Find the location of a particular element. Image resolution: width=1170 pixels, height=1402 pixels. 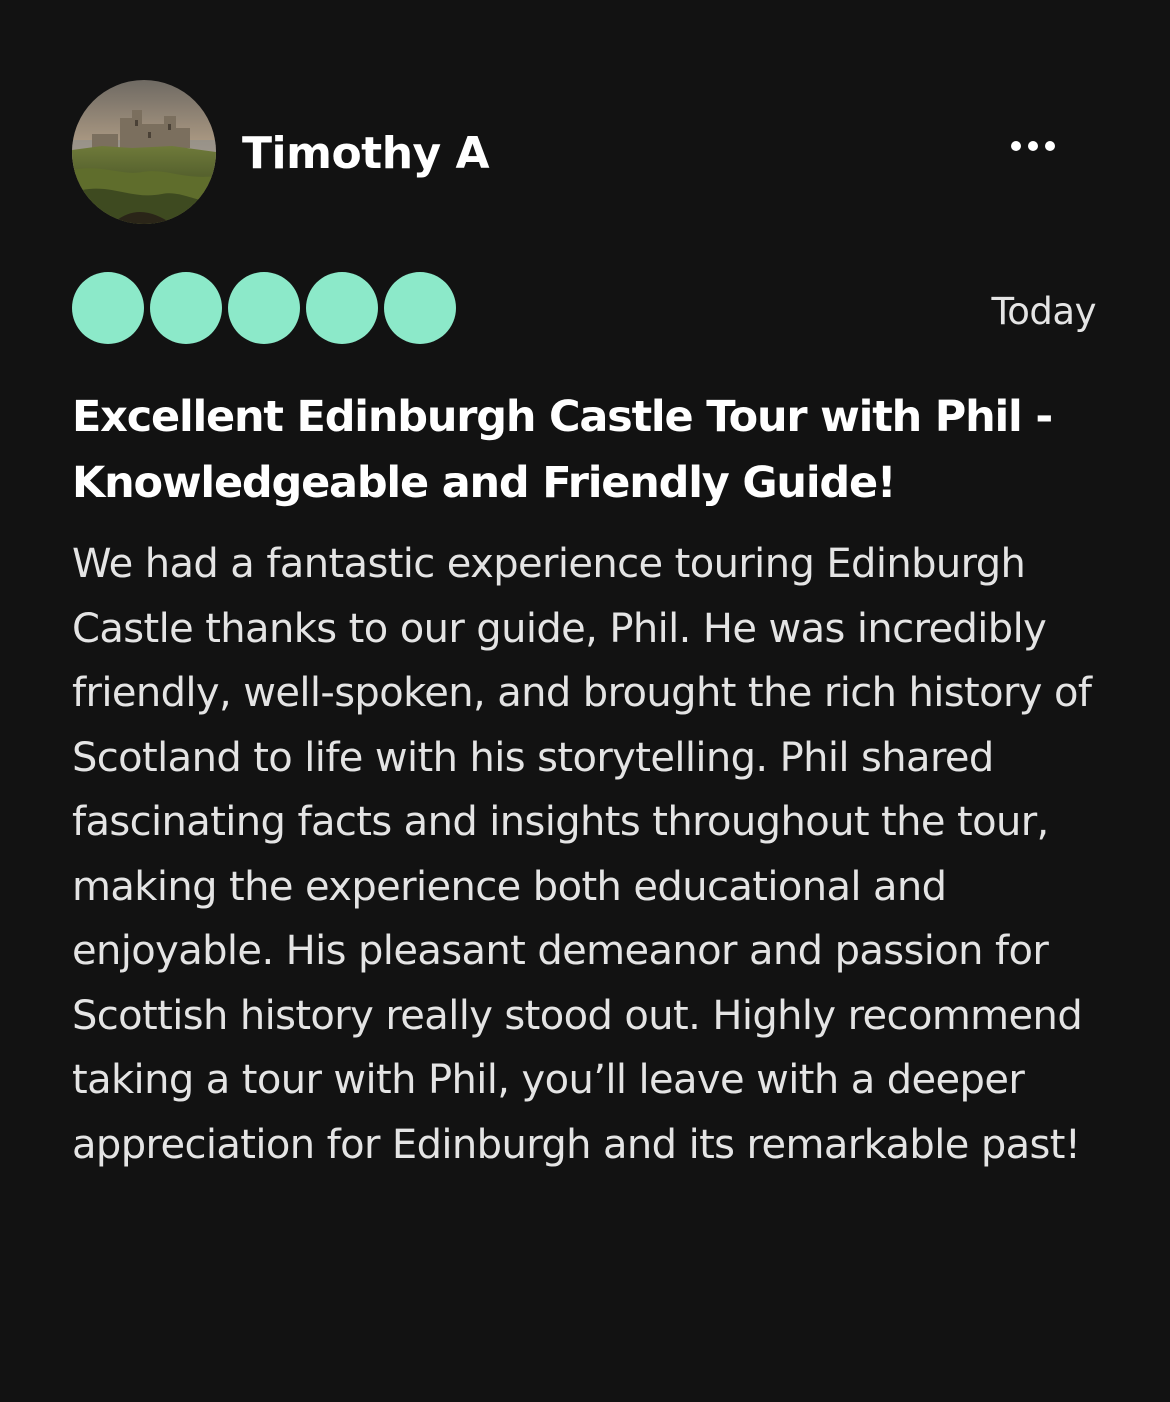

rating-bubbles is located at coordinates (264, 308).